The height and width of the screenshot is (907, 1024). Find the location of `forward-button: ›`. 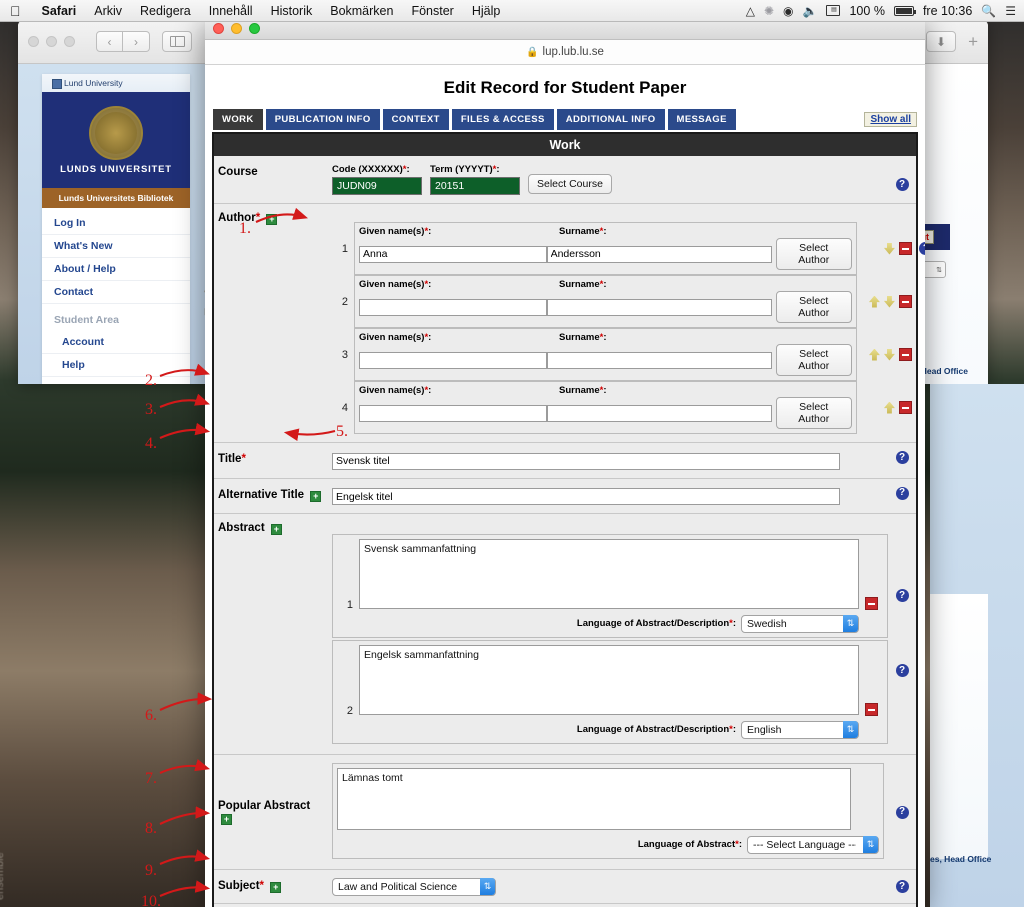

forward-button: › is located at coordinates (136, 41).